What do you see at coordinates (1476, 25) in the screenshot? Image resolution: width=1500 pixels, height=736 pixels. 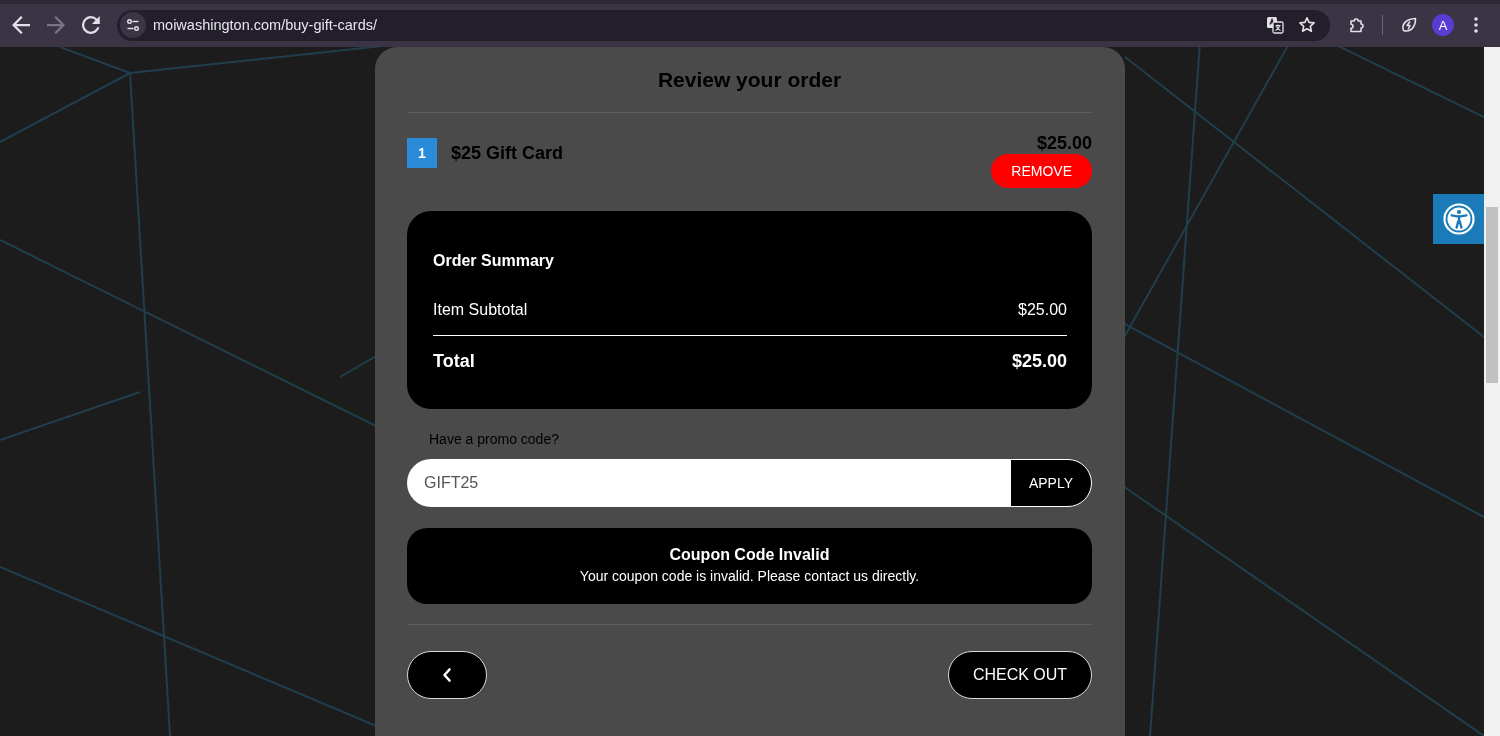 I see `more-menu-icon` at bounding box center [1476, 25].